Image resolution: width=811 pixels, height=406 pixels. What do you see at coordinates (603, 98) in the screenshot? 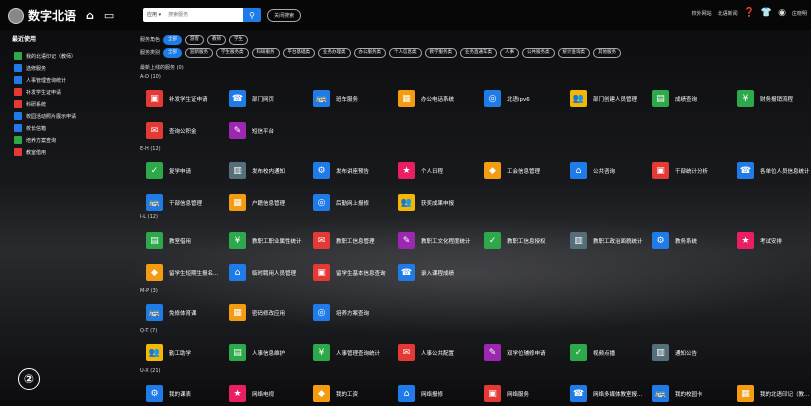
I see `app-tile: 👥 部门创建人员管理` at bounding box center [603, 98].